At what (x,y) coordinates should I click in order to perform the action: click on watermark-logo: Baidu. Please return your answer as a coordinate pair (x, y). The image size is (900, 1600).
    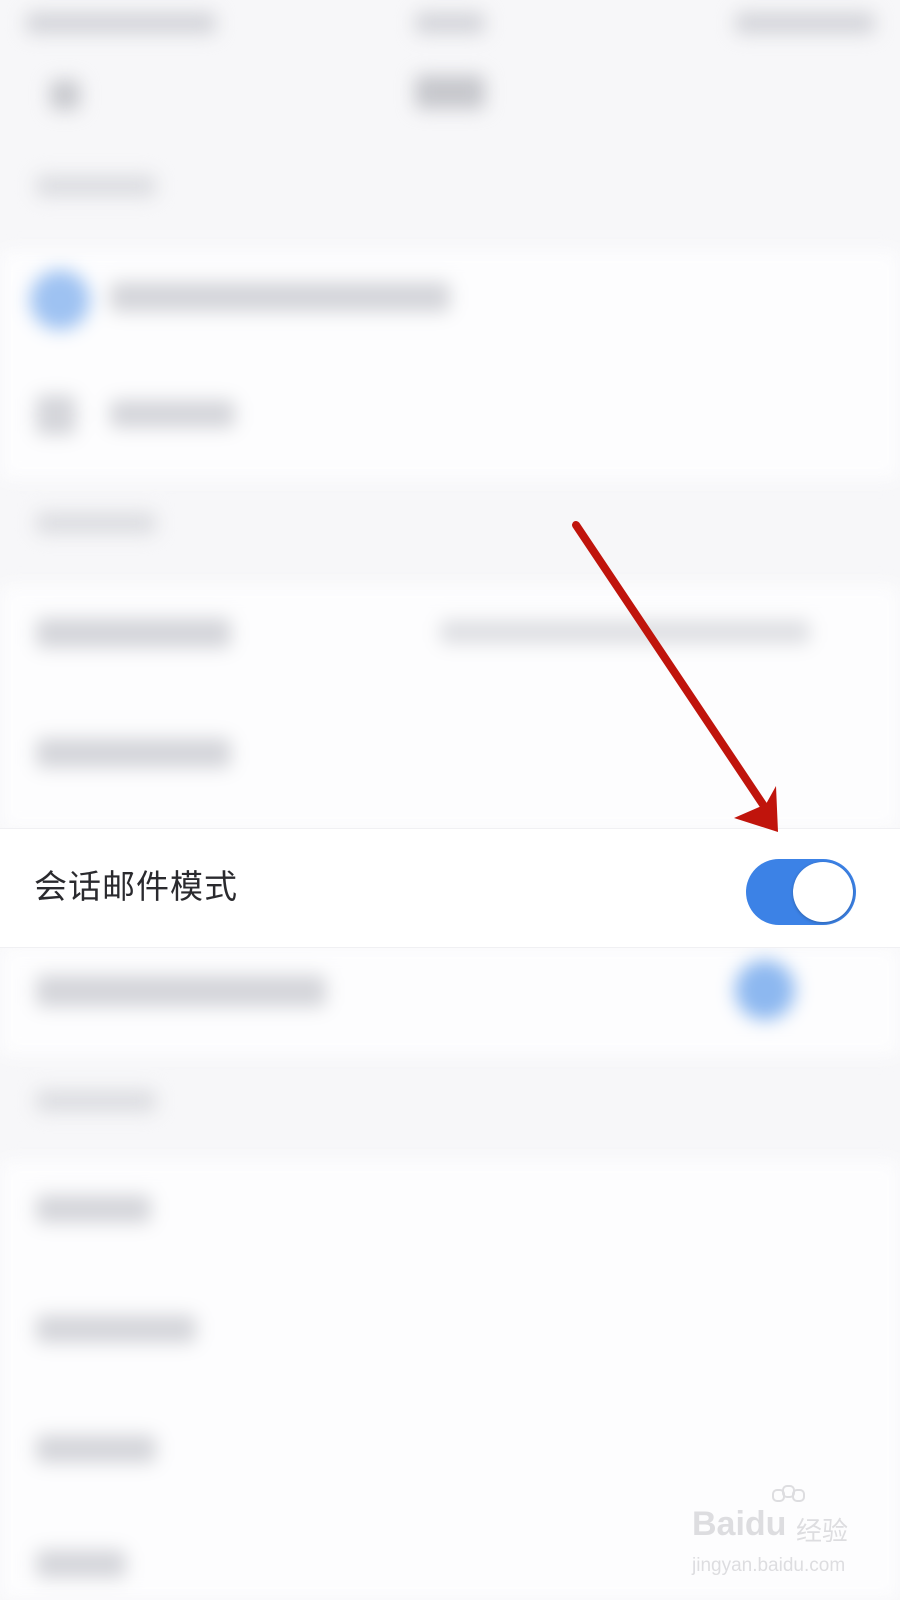
    Looking at the image, I should click on (739, 1524).